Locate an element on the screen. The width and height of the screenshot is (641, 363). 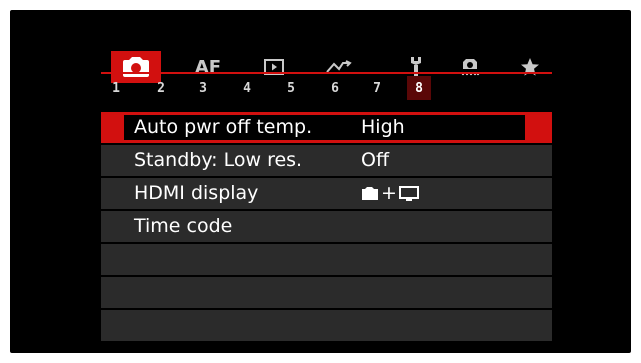
star-icon is located at coordinates (530, 67).